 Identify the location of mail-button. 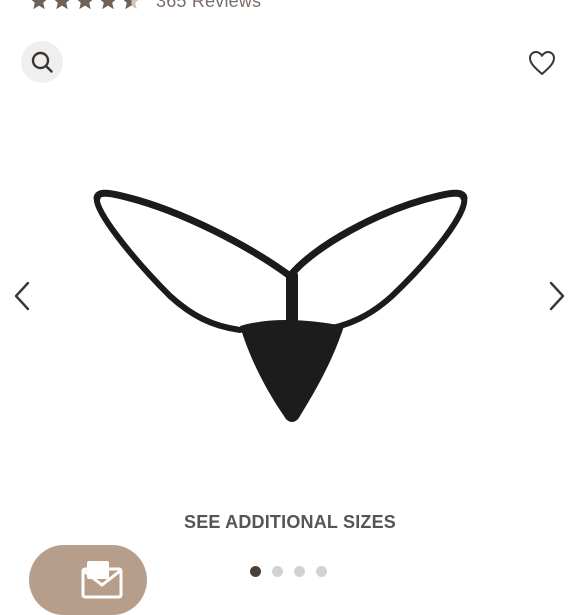
(88, 580).